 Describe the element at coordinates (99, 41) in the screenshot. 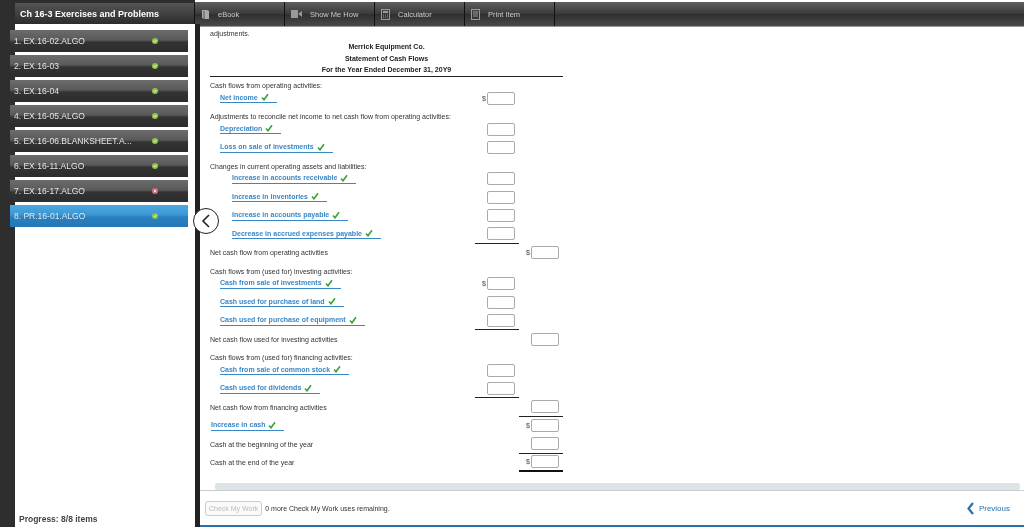

I see `assignment-item: 1. EX.16-02.ALGO` at that location.